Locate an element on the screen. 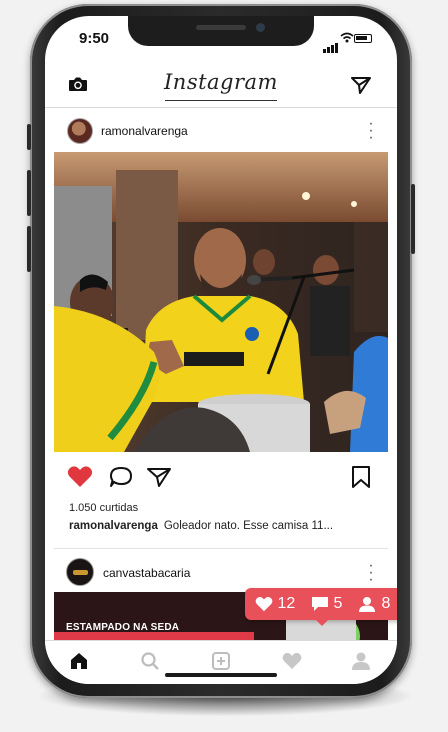  mute-switch is located at coordinates (29, 137).